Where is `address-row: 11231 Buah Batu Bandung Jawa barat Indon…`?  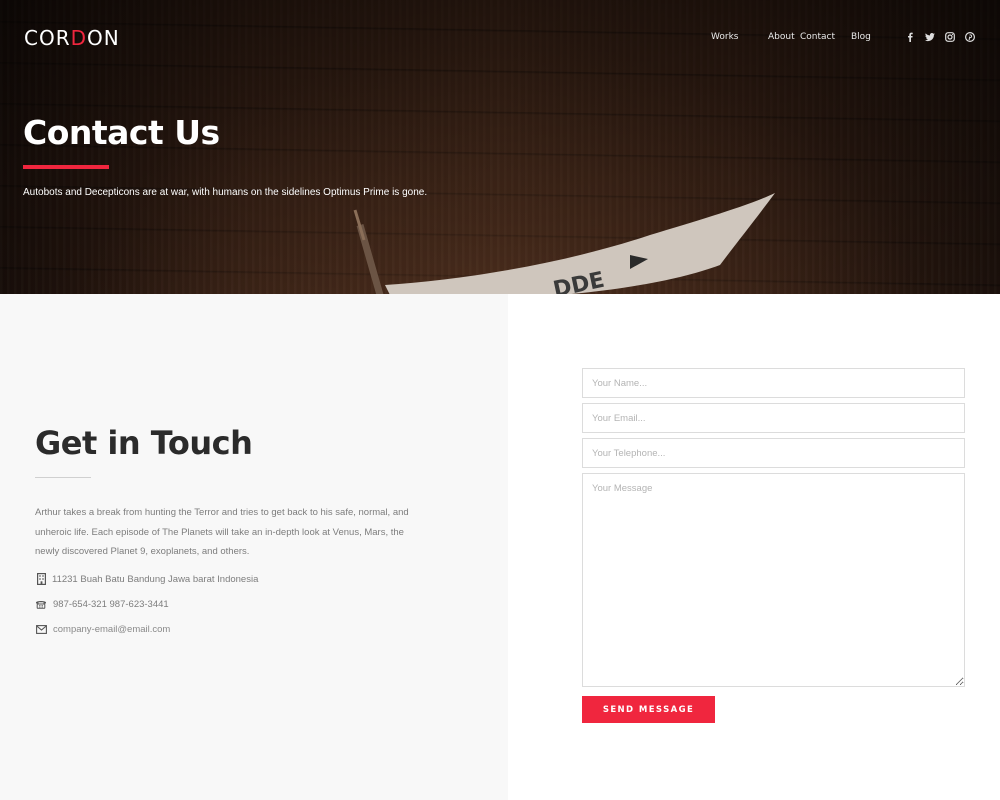
address-row: 11231 Buah Batu Bandung Jawa barat Indon… is located at coordinates (146, 579).